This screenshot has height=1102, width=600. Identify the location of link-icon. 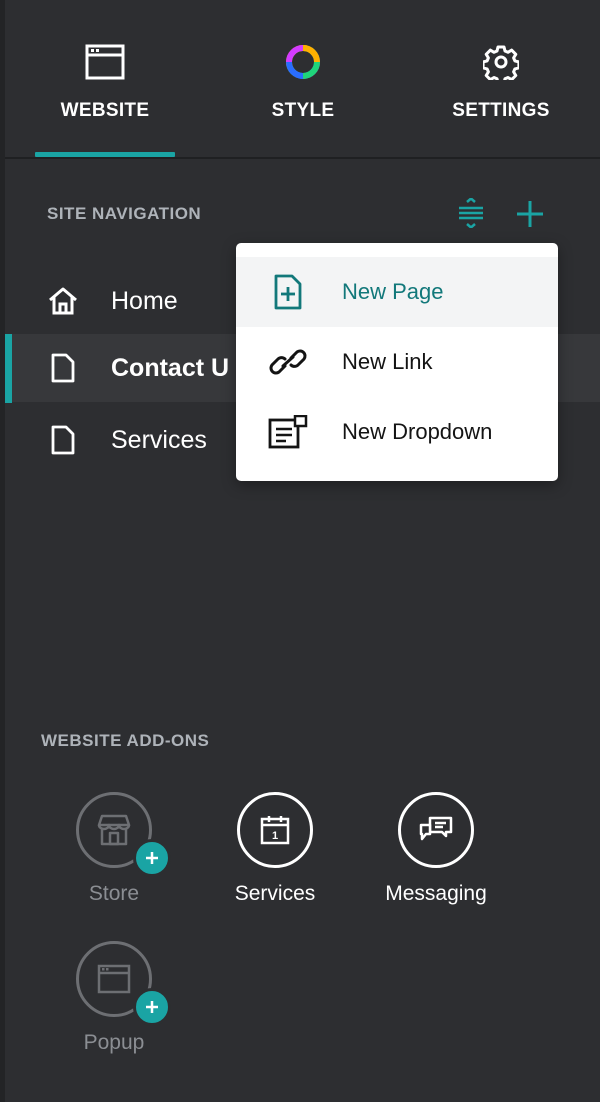
(288, 362).